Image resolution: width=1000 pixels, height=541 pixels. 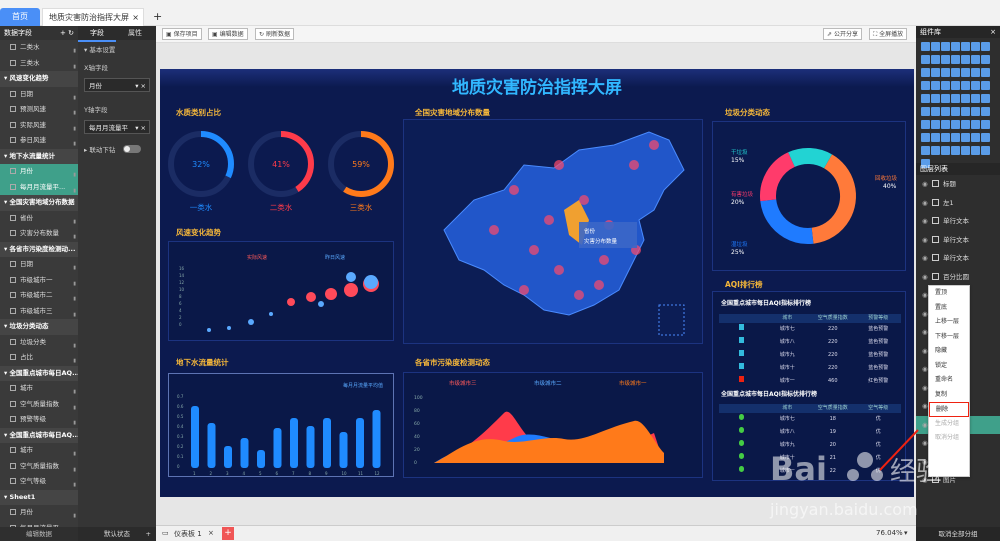 What do you see at coordinates (39, 187) in the screenshot?
I see `field-item: 每月月流量平... ▮` at bounding box center [39, 187].